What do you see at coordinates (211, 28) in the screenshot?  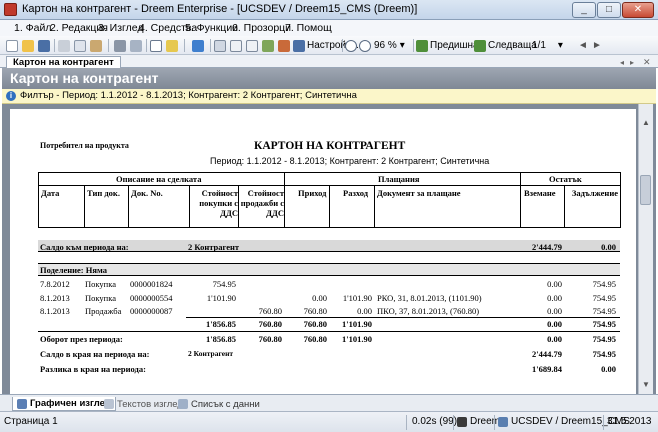 I see `menu-functions: 5. Функции` at bounding box center [211, 28].